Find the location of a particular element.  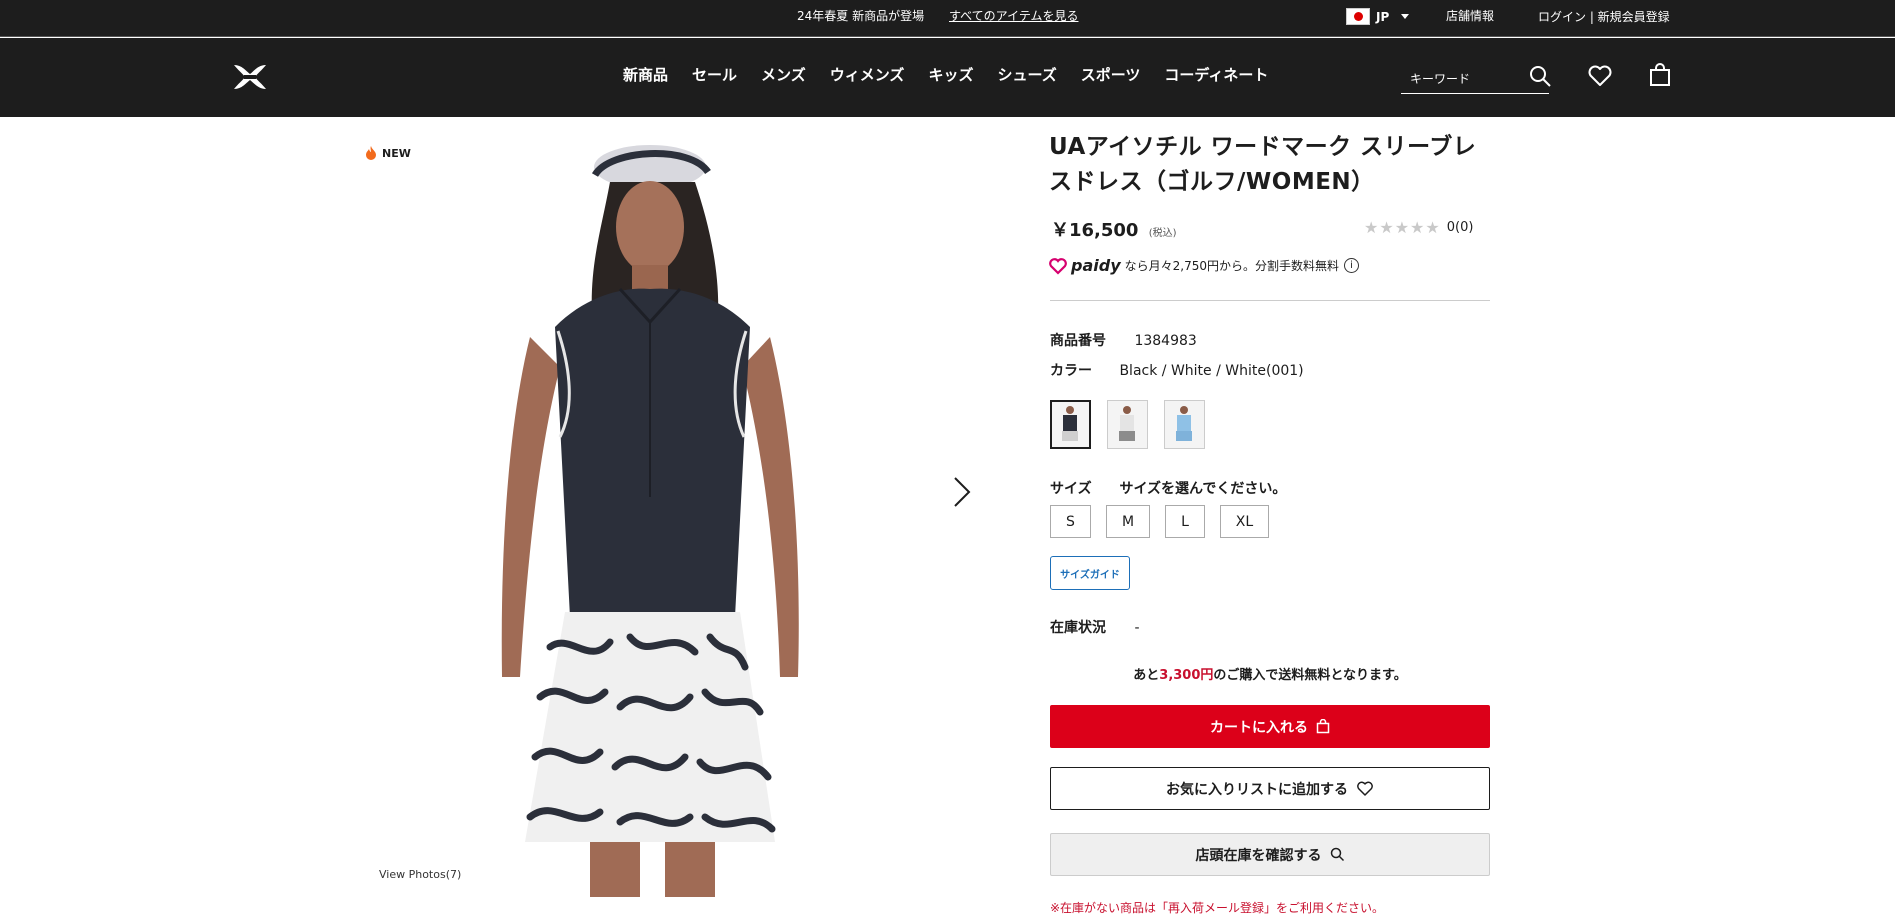

nav-item-kids: キッズ is located at coordinates (950, 74).